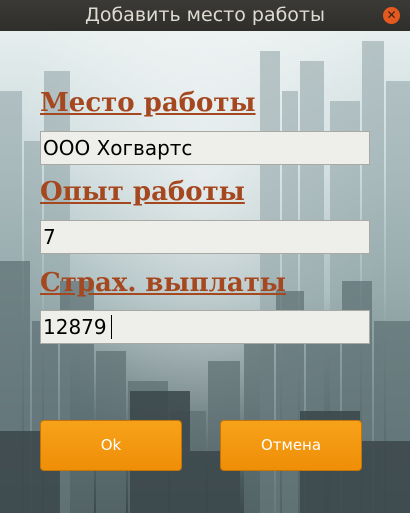  I want to click on ok-button: Ok, so click(111, 445).